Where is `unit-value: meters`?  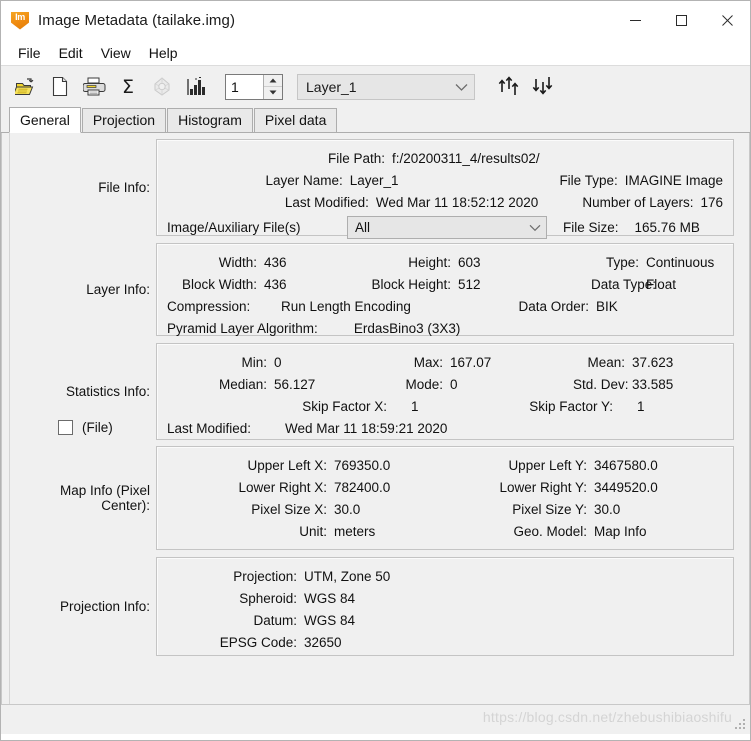
unit-value: meters is located at coordinates (355, 531).